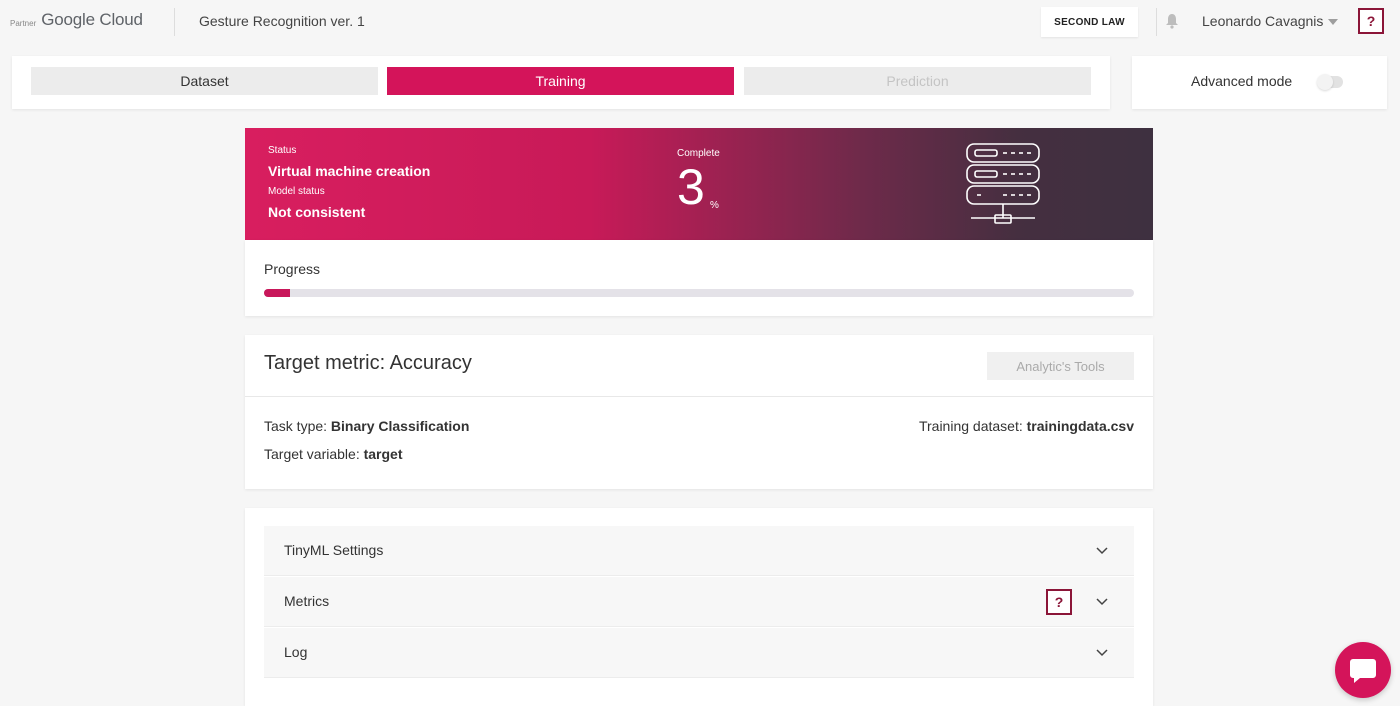 The width and height of the screenshot is (1400, 706). Describe the element at coordinates (1371, 21) in the screenshot. I see `help-button: ?` at that location.